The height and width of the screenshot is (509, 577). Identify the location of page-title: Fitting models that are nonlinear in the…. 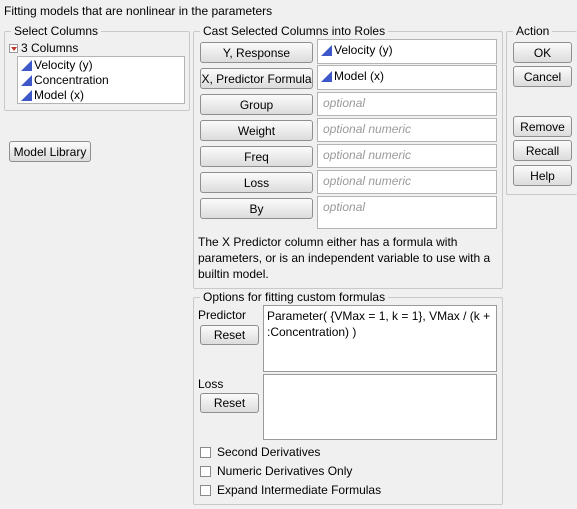
(138, 11).